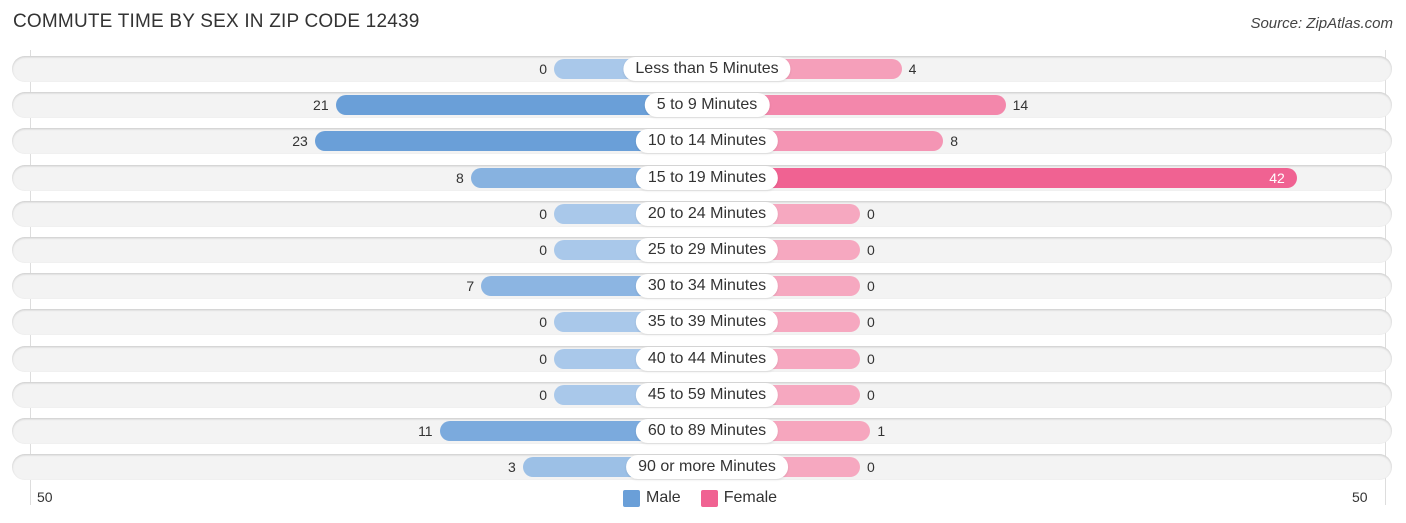  I want to click on legend-item-female: Female, so click(739, 498).